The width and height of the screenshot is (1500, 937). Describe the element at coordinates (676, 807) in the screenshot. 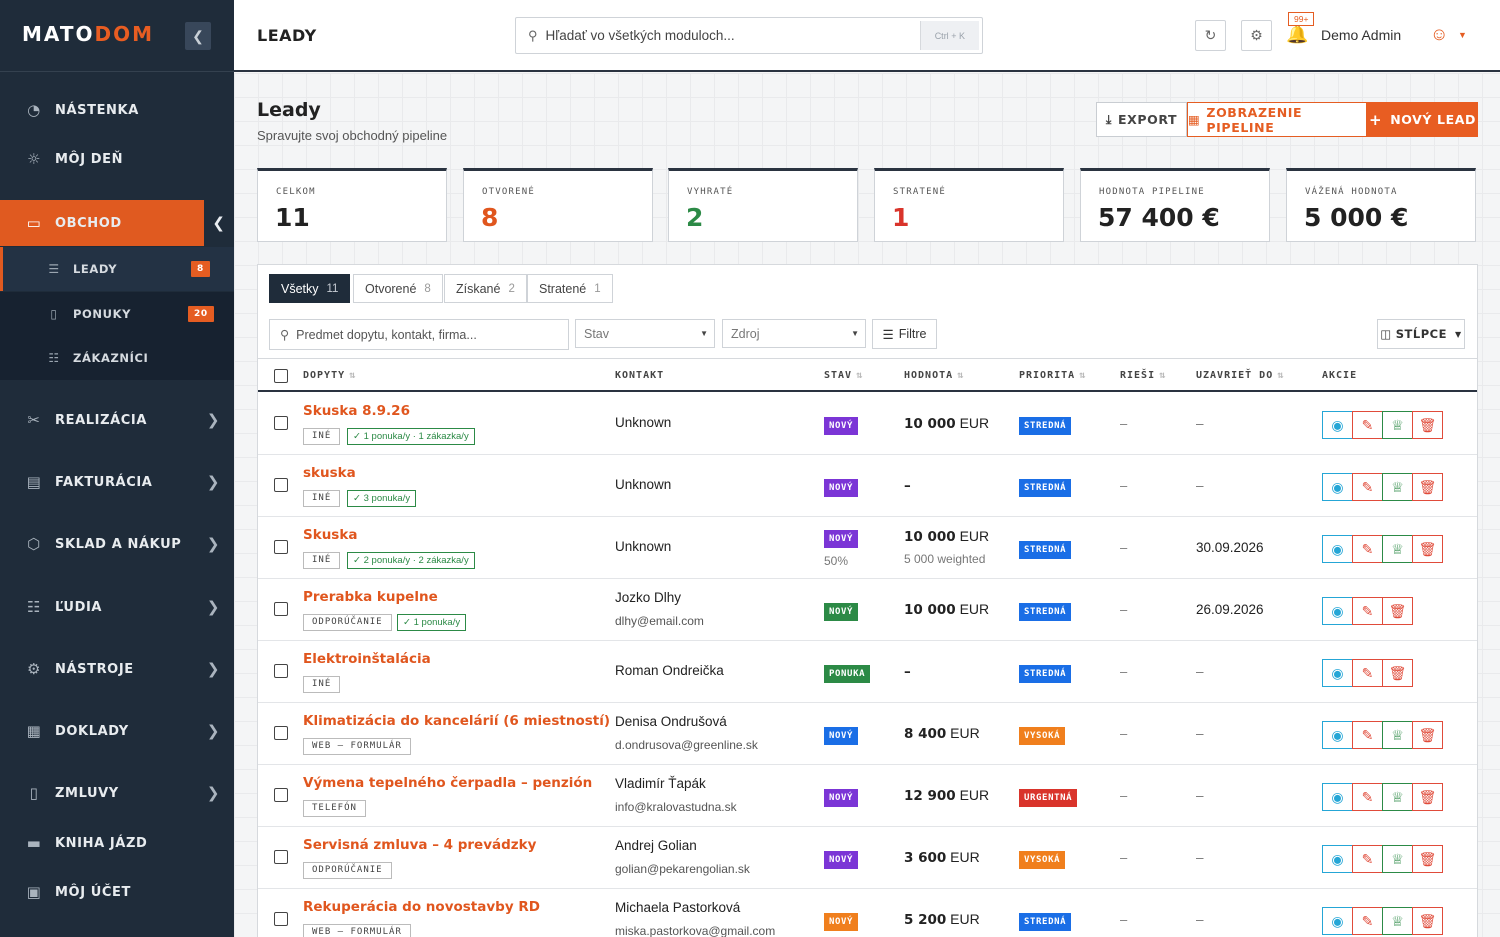

I see `contact-email: info@kralovastudna.sk` at that location.